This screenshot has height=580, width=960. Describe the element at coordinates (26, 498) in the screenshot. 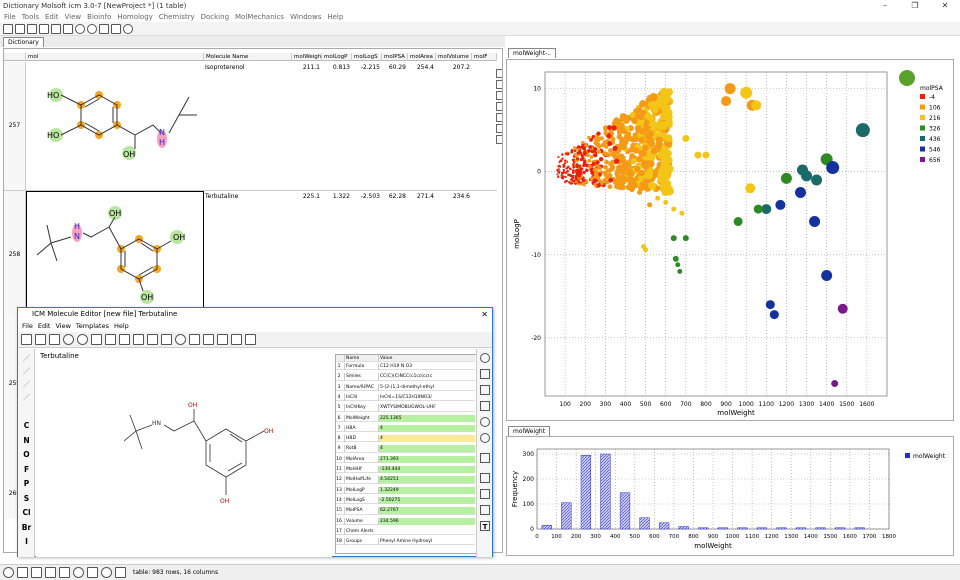

I see `atom-s: S` at that location.